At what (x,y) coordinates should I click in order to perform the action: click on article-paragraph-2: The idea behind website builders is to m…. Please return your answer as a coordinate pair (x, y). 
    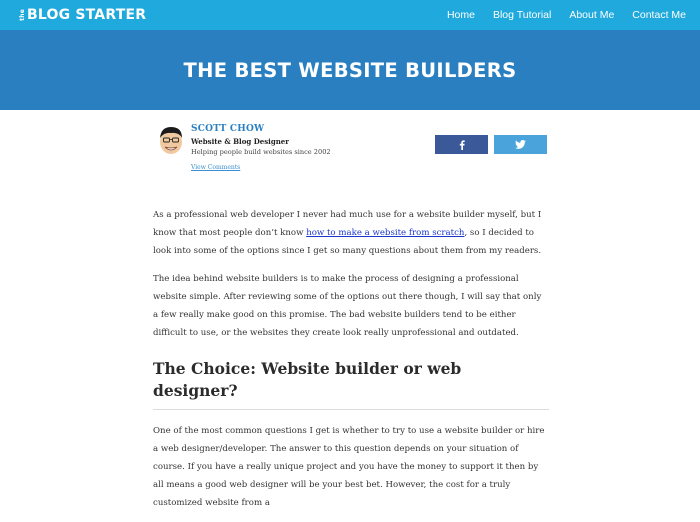
    Looking at the image, I should click on (347, 306).